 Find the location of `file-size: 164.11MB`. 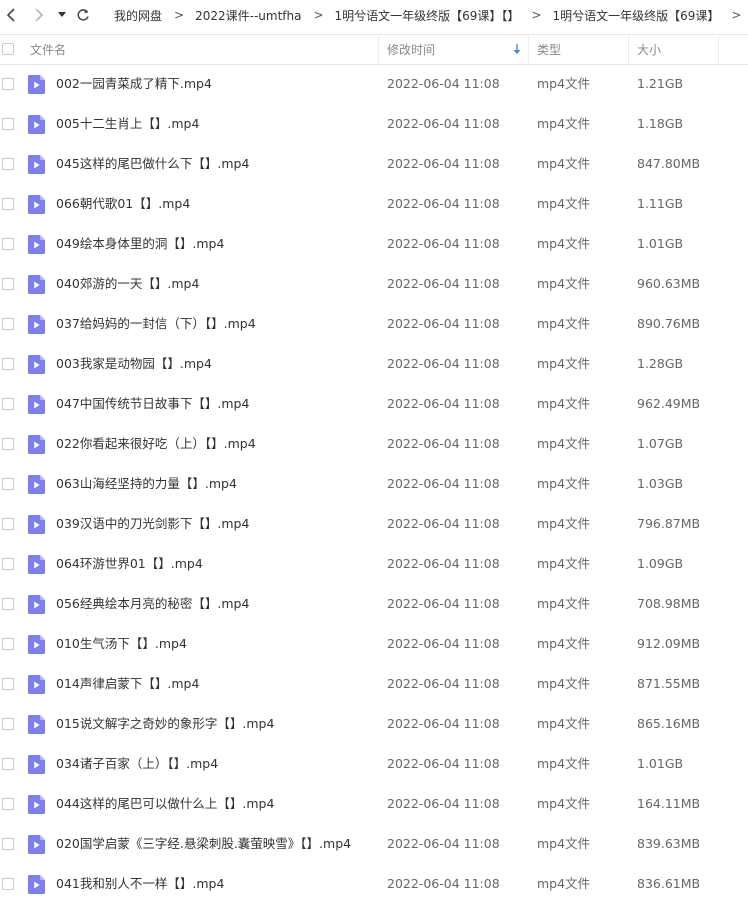

file-size: 164.11MB is located at coordinates (669, 803).